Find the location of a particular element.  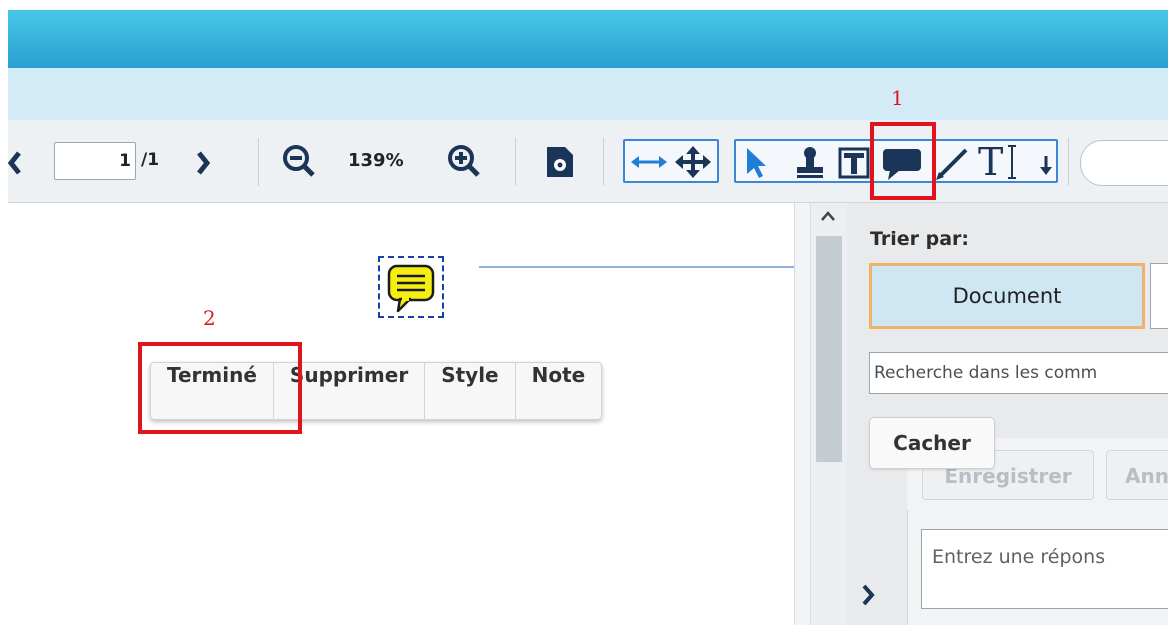

cancel-button: Ann is located at coordinates (1137, 475).